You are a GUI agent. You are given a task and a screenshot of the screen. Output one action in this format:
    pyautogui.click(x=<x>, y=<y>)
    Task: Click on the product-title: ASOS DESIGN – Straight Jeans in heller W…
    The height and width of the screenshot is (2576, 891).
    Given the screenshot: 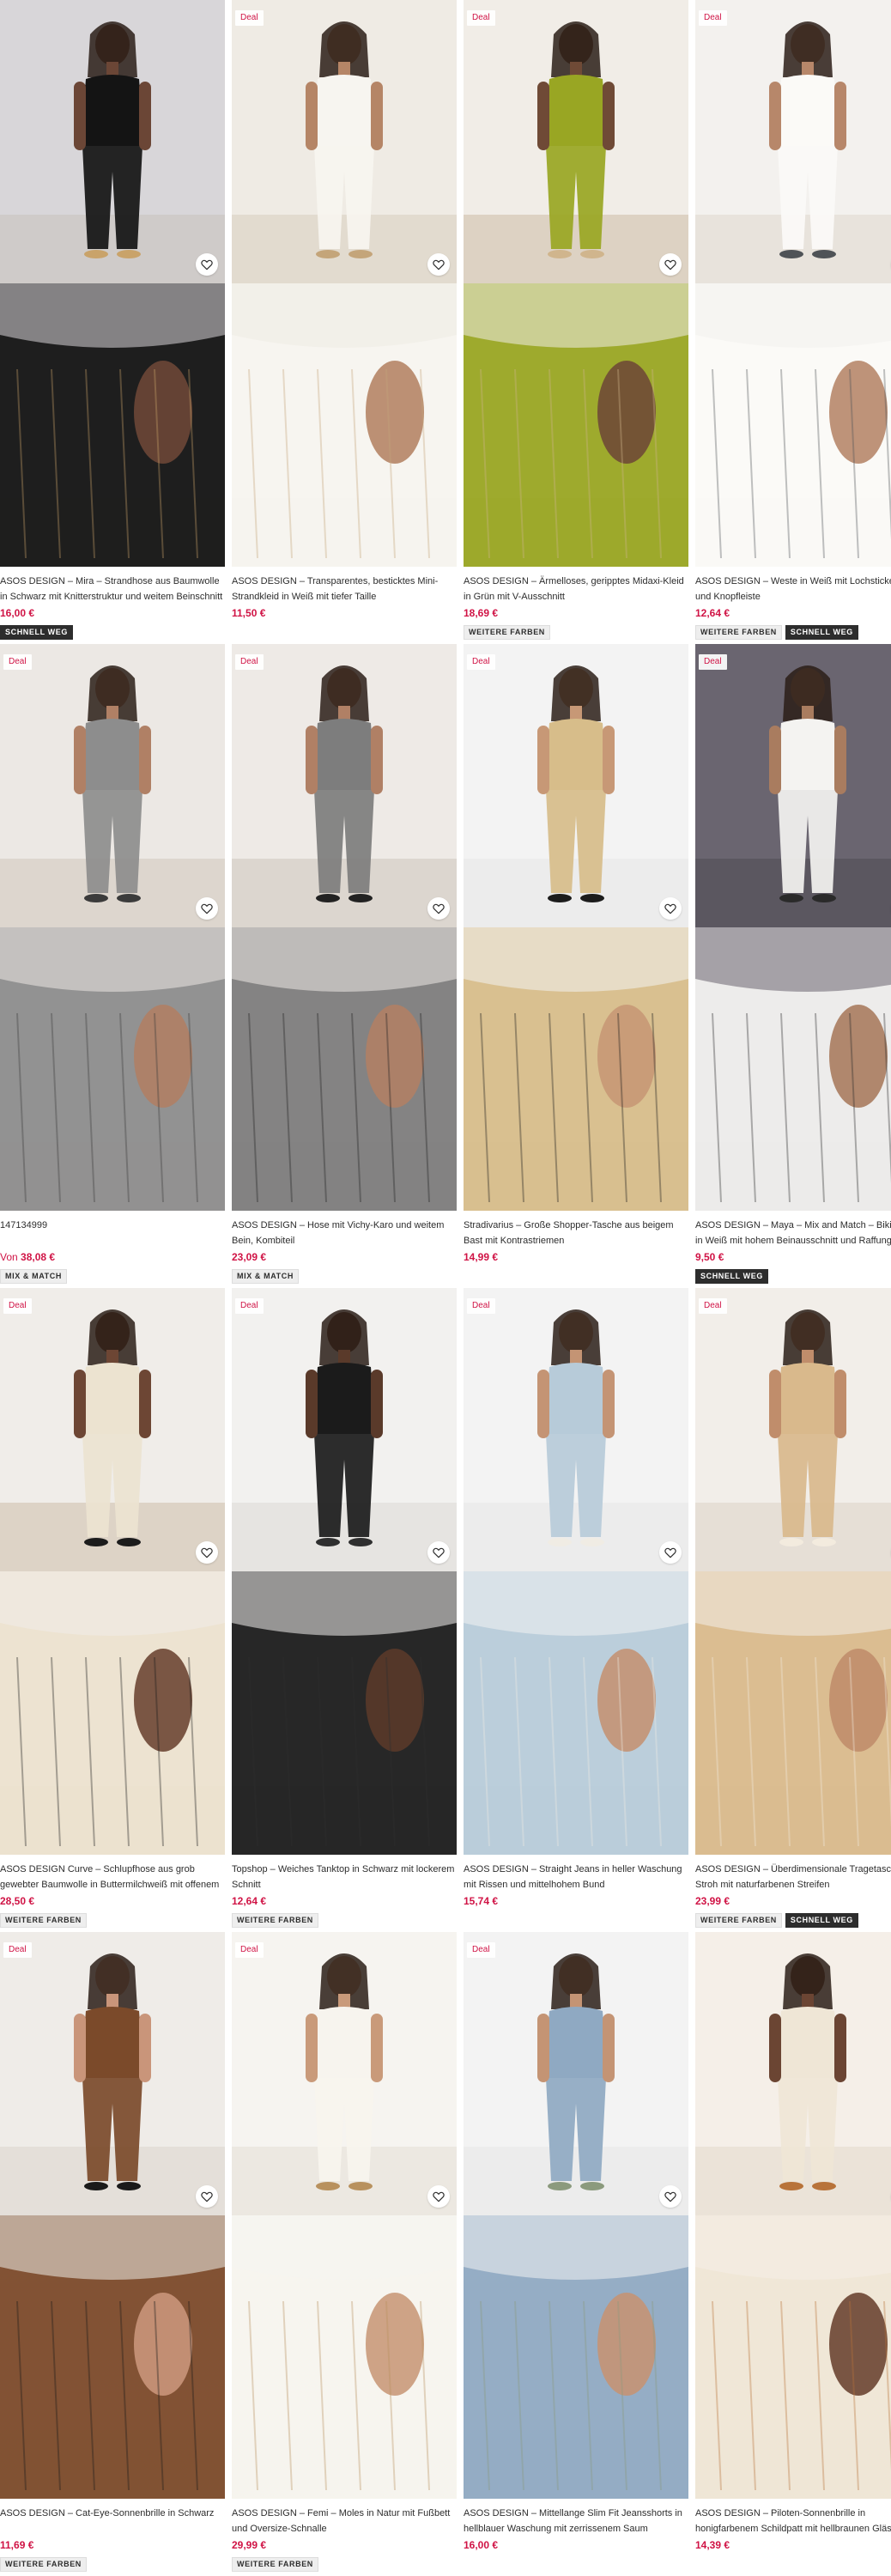 What is the action you would take?
    pyautogui.click(x=576, y=1878)
    